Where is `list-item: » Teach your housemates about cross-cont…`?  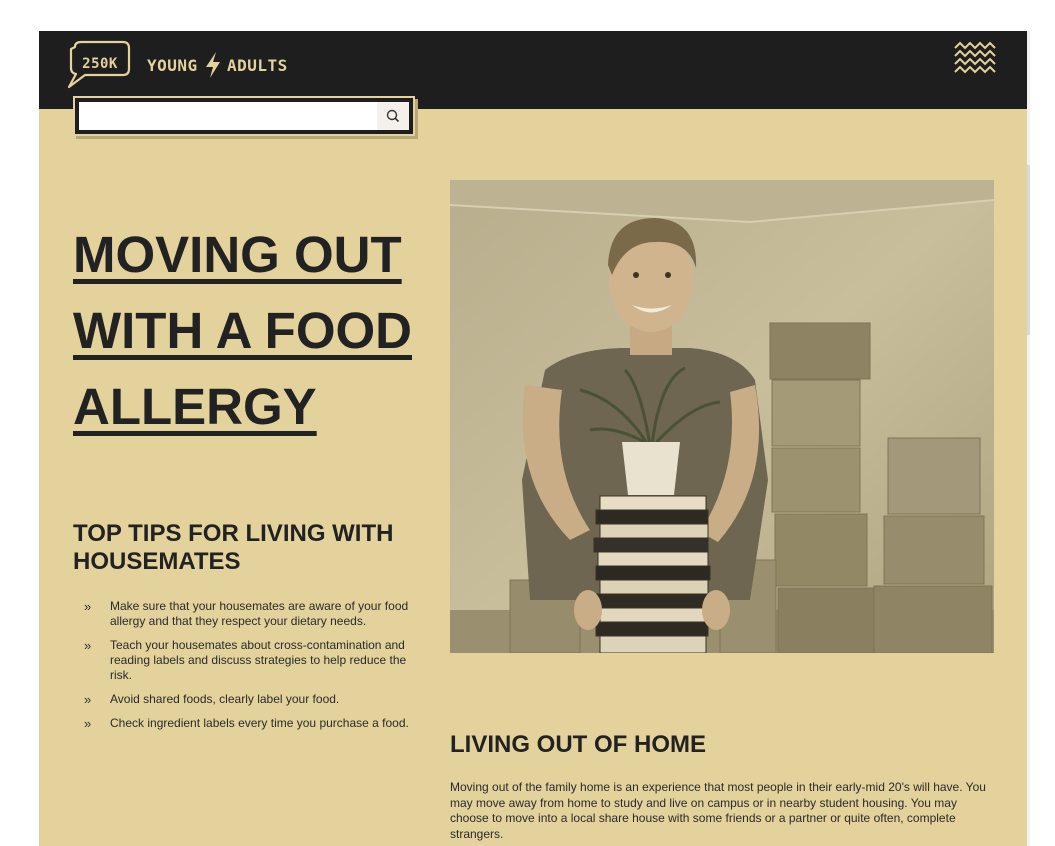 list-item: » Teach your housemates about cross-cont… is located at coordinates (254, 660).